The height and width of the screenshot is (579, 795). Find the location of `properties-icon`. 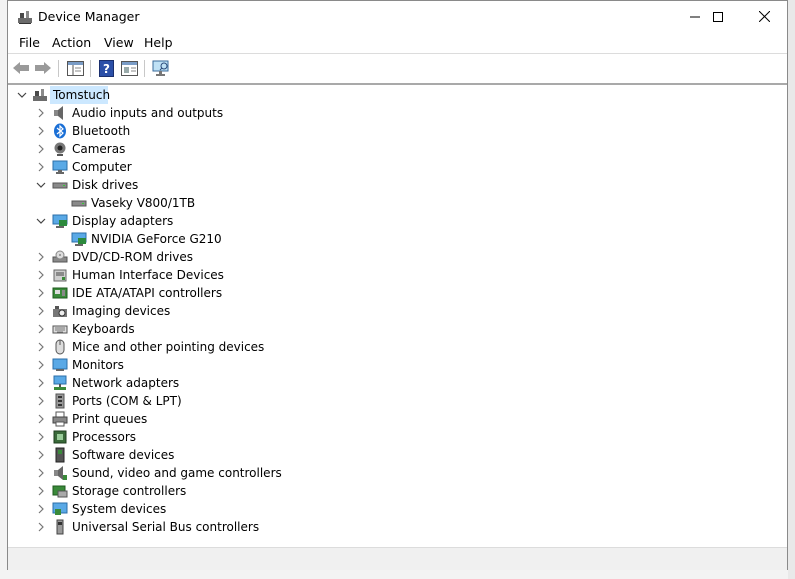

properties-icon is located at coordinates (129, 68).